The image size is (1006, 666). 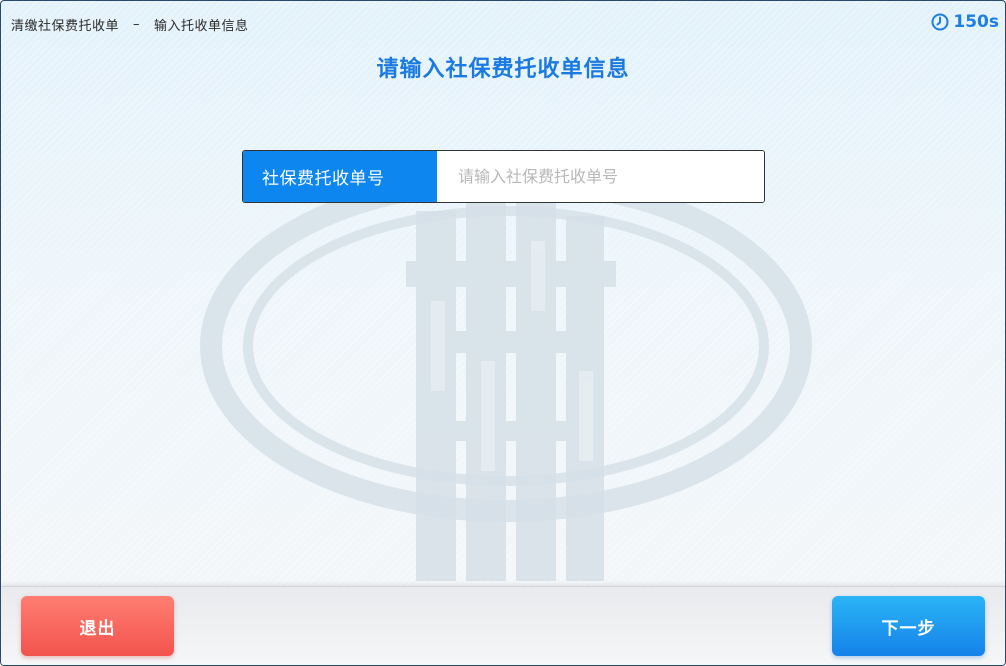 I want to click on footer-bar: 退出 下一步, so click(x=503, y=625).